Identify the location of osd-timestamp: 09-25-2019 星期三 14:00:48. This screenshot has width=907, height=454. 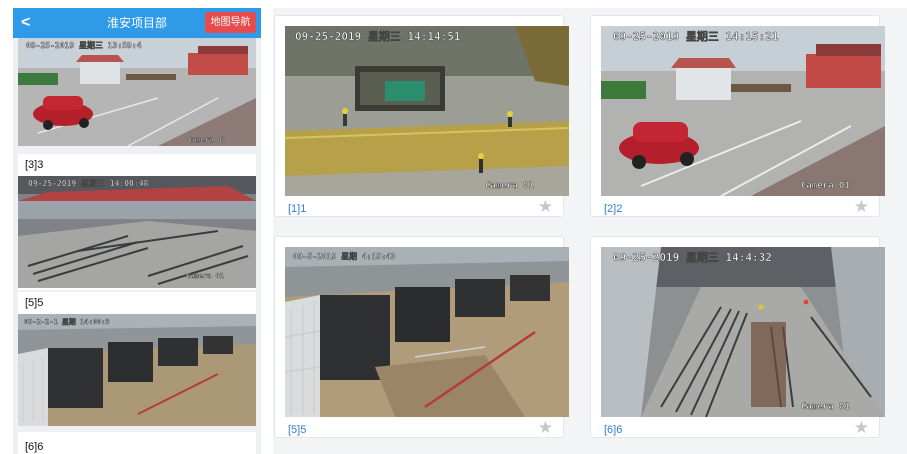
(88, 183).